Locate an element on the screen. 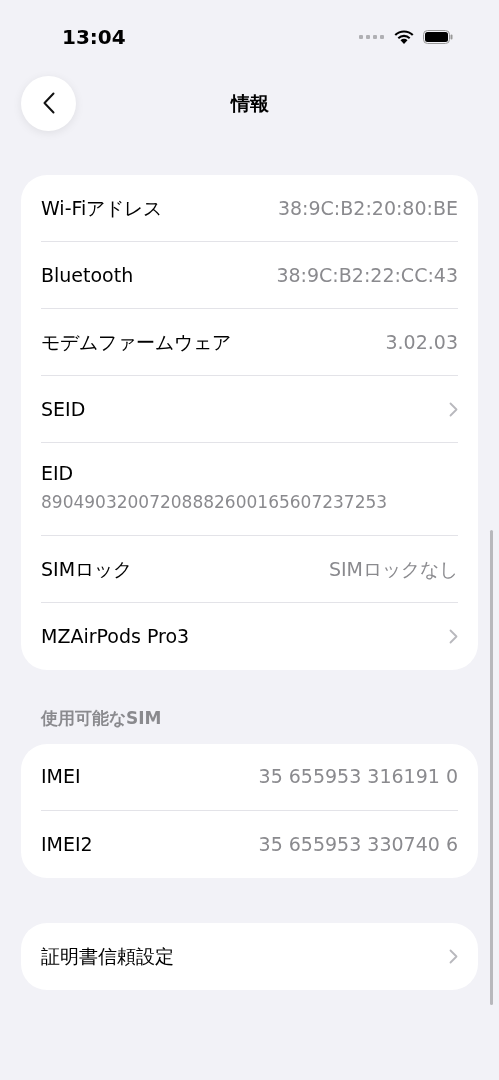 This screenshot has height=1080, width=499. row-label: EID is located at coordinates (58, 474).